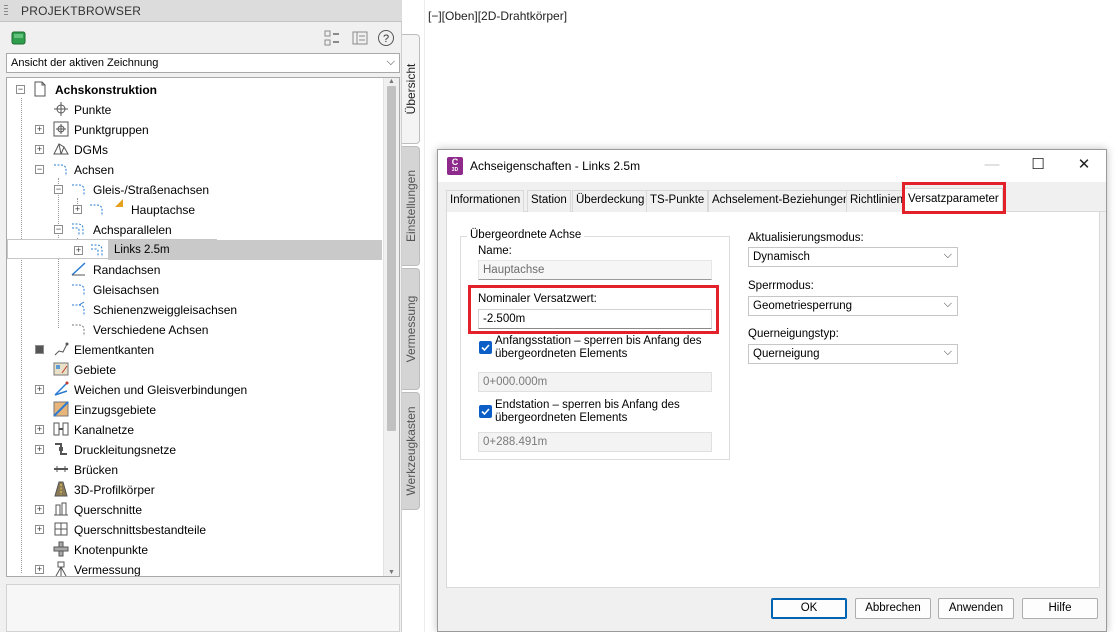 The width and height of the screenshot is (1115, 632). What do you see at coordinates (61, 109) in the screenshot?
I see `point-icon` at bounding box center [61, 109].